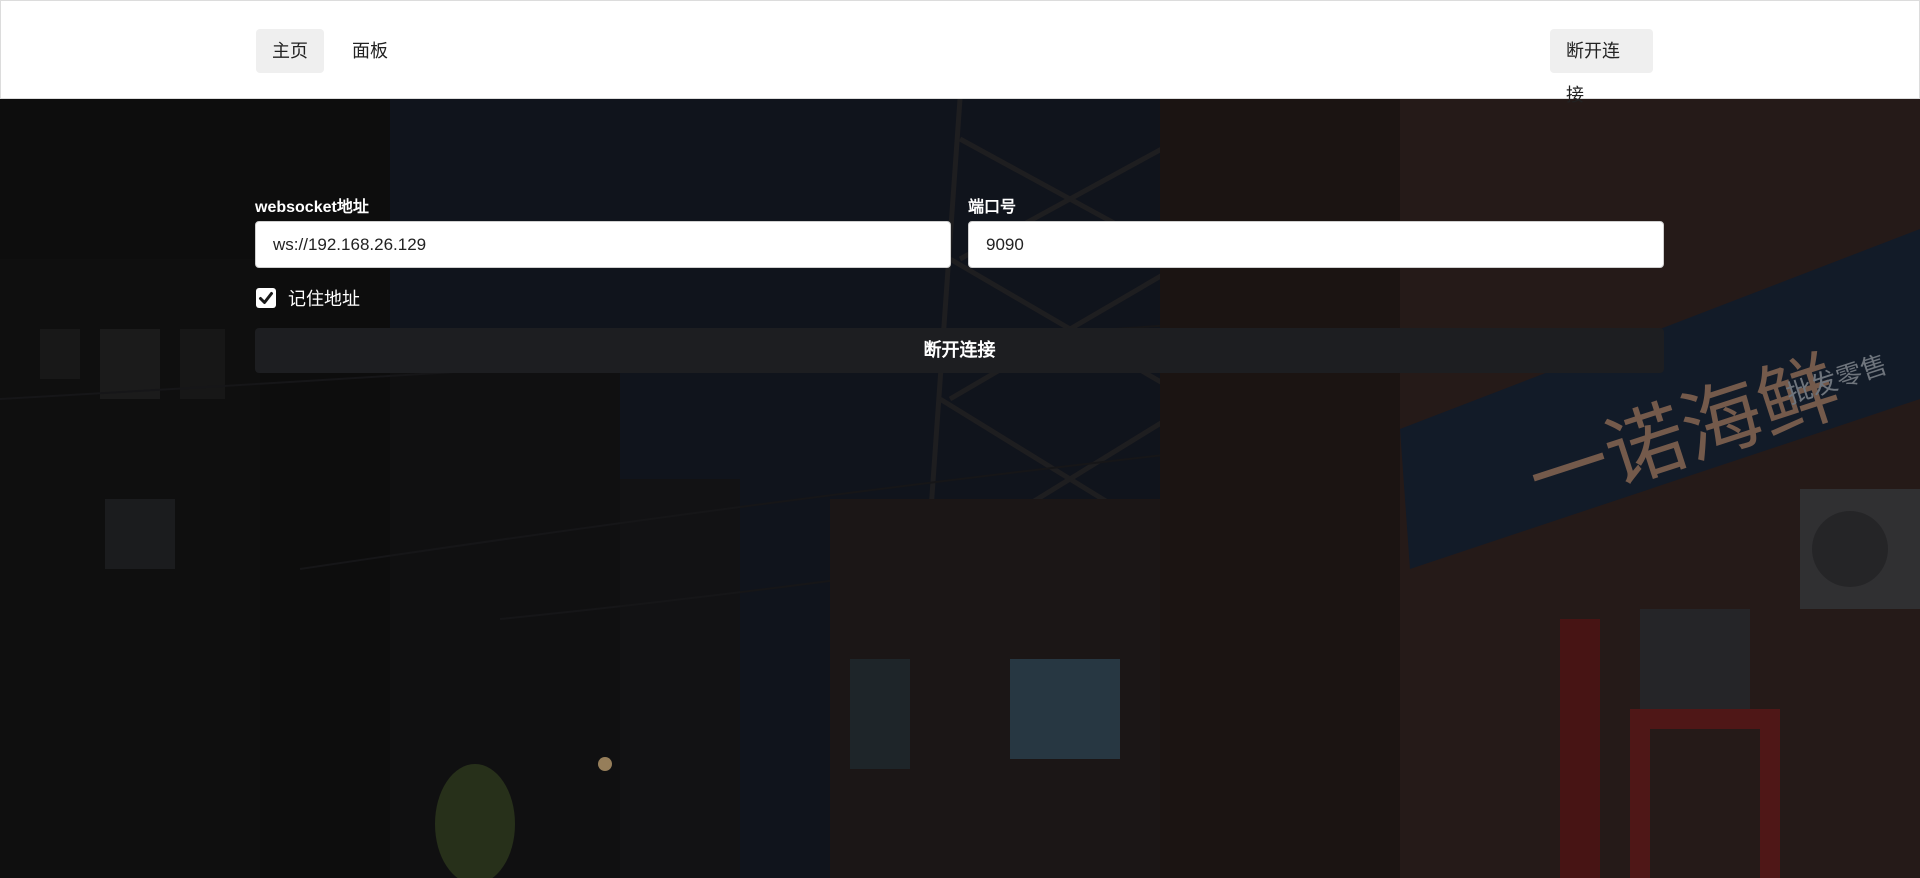 This screenshot has width=1920, height=878. What do you see at coordinates (960, 52) in the screenshot?
I see `top-navbar: 主页 面板 断开连接` at bounding box center [960, 52].